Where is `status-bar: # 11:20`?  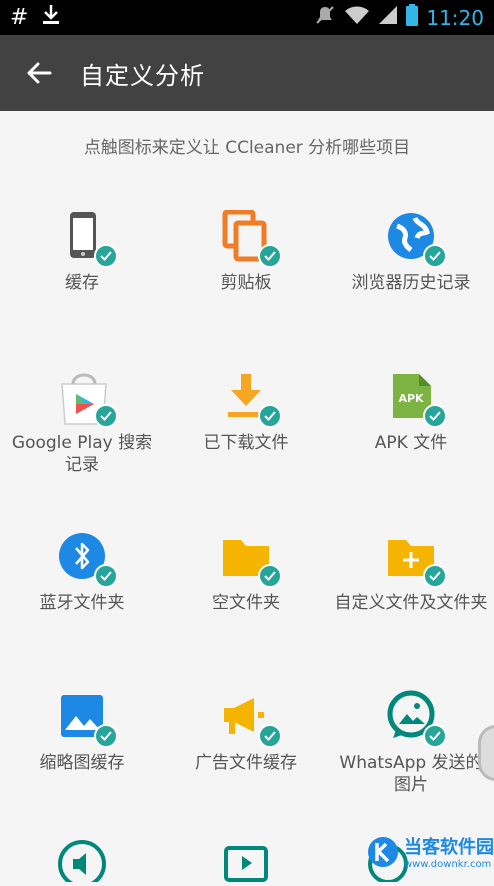
status-bar: # 11:20 is located at coordinates (247, 17).